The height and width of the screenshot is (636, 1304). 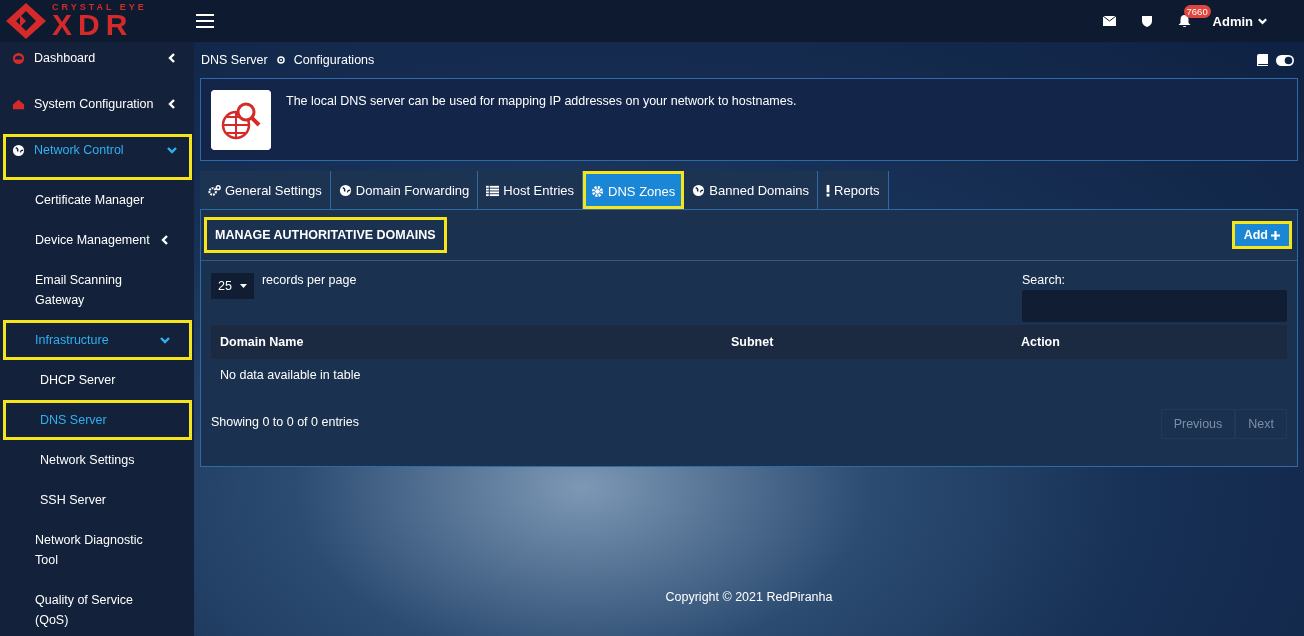 What do you see at coordinates (280, 60) in the screenshot?
I see `breadcrumb-separator-icon` at bounding box center [280, 60].